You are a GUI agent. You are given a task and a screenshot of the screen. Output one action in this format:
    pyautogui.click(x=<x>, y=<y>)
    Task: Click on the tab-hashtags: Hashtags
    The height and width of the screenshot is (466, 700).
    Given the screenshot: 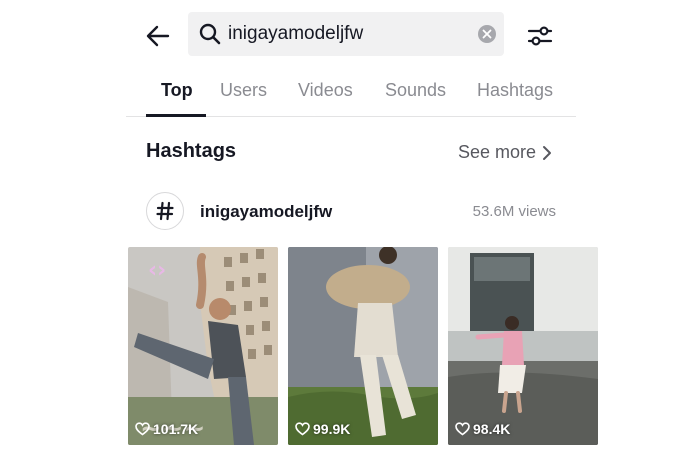 What is the action you would take?
    pyautogui.click(x=515, y=90)
    